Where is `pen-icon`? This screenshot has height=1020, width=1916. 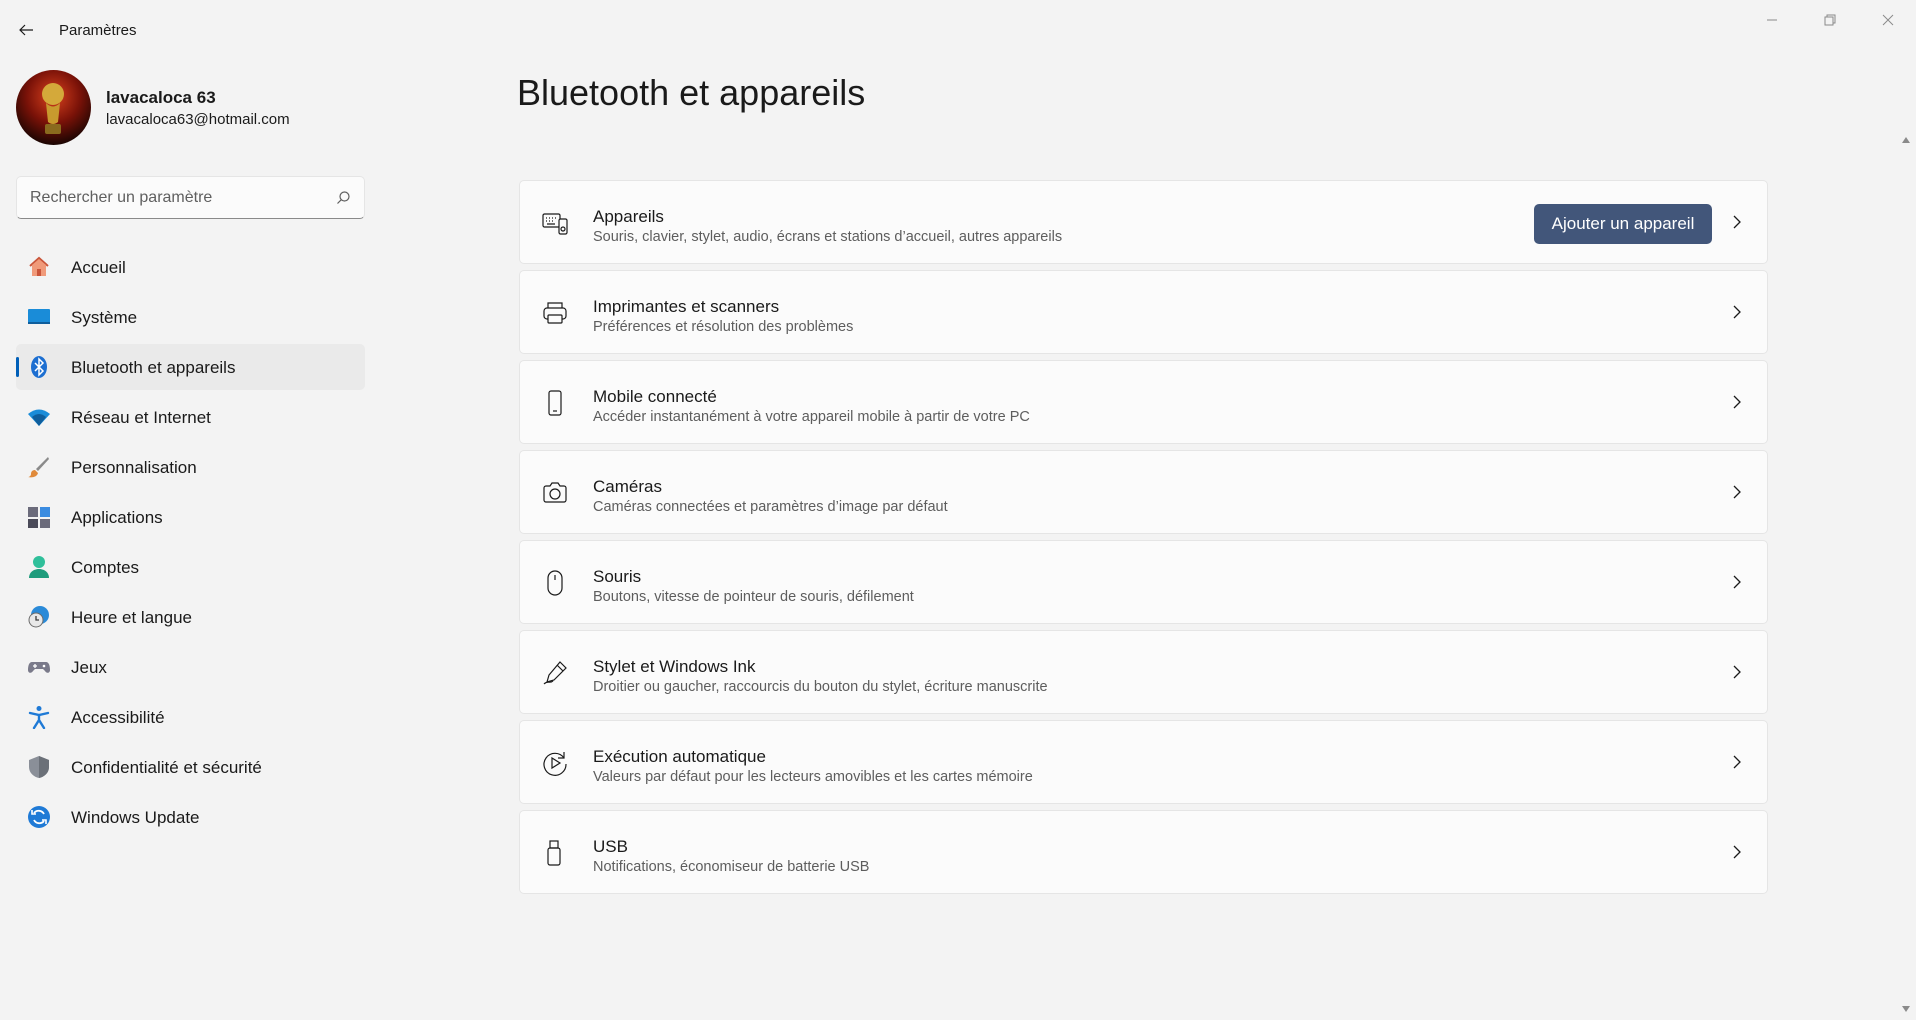
pen-icon is located at coordinates (555, 673).